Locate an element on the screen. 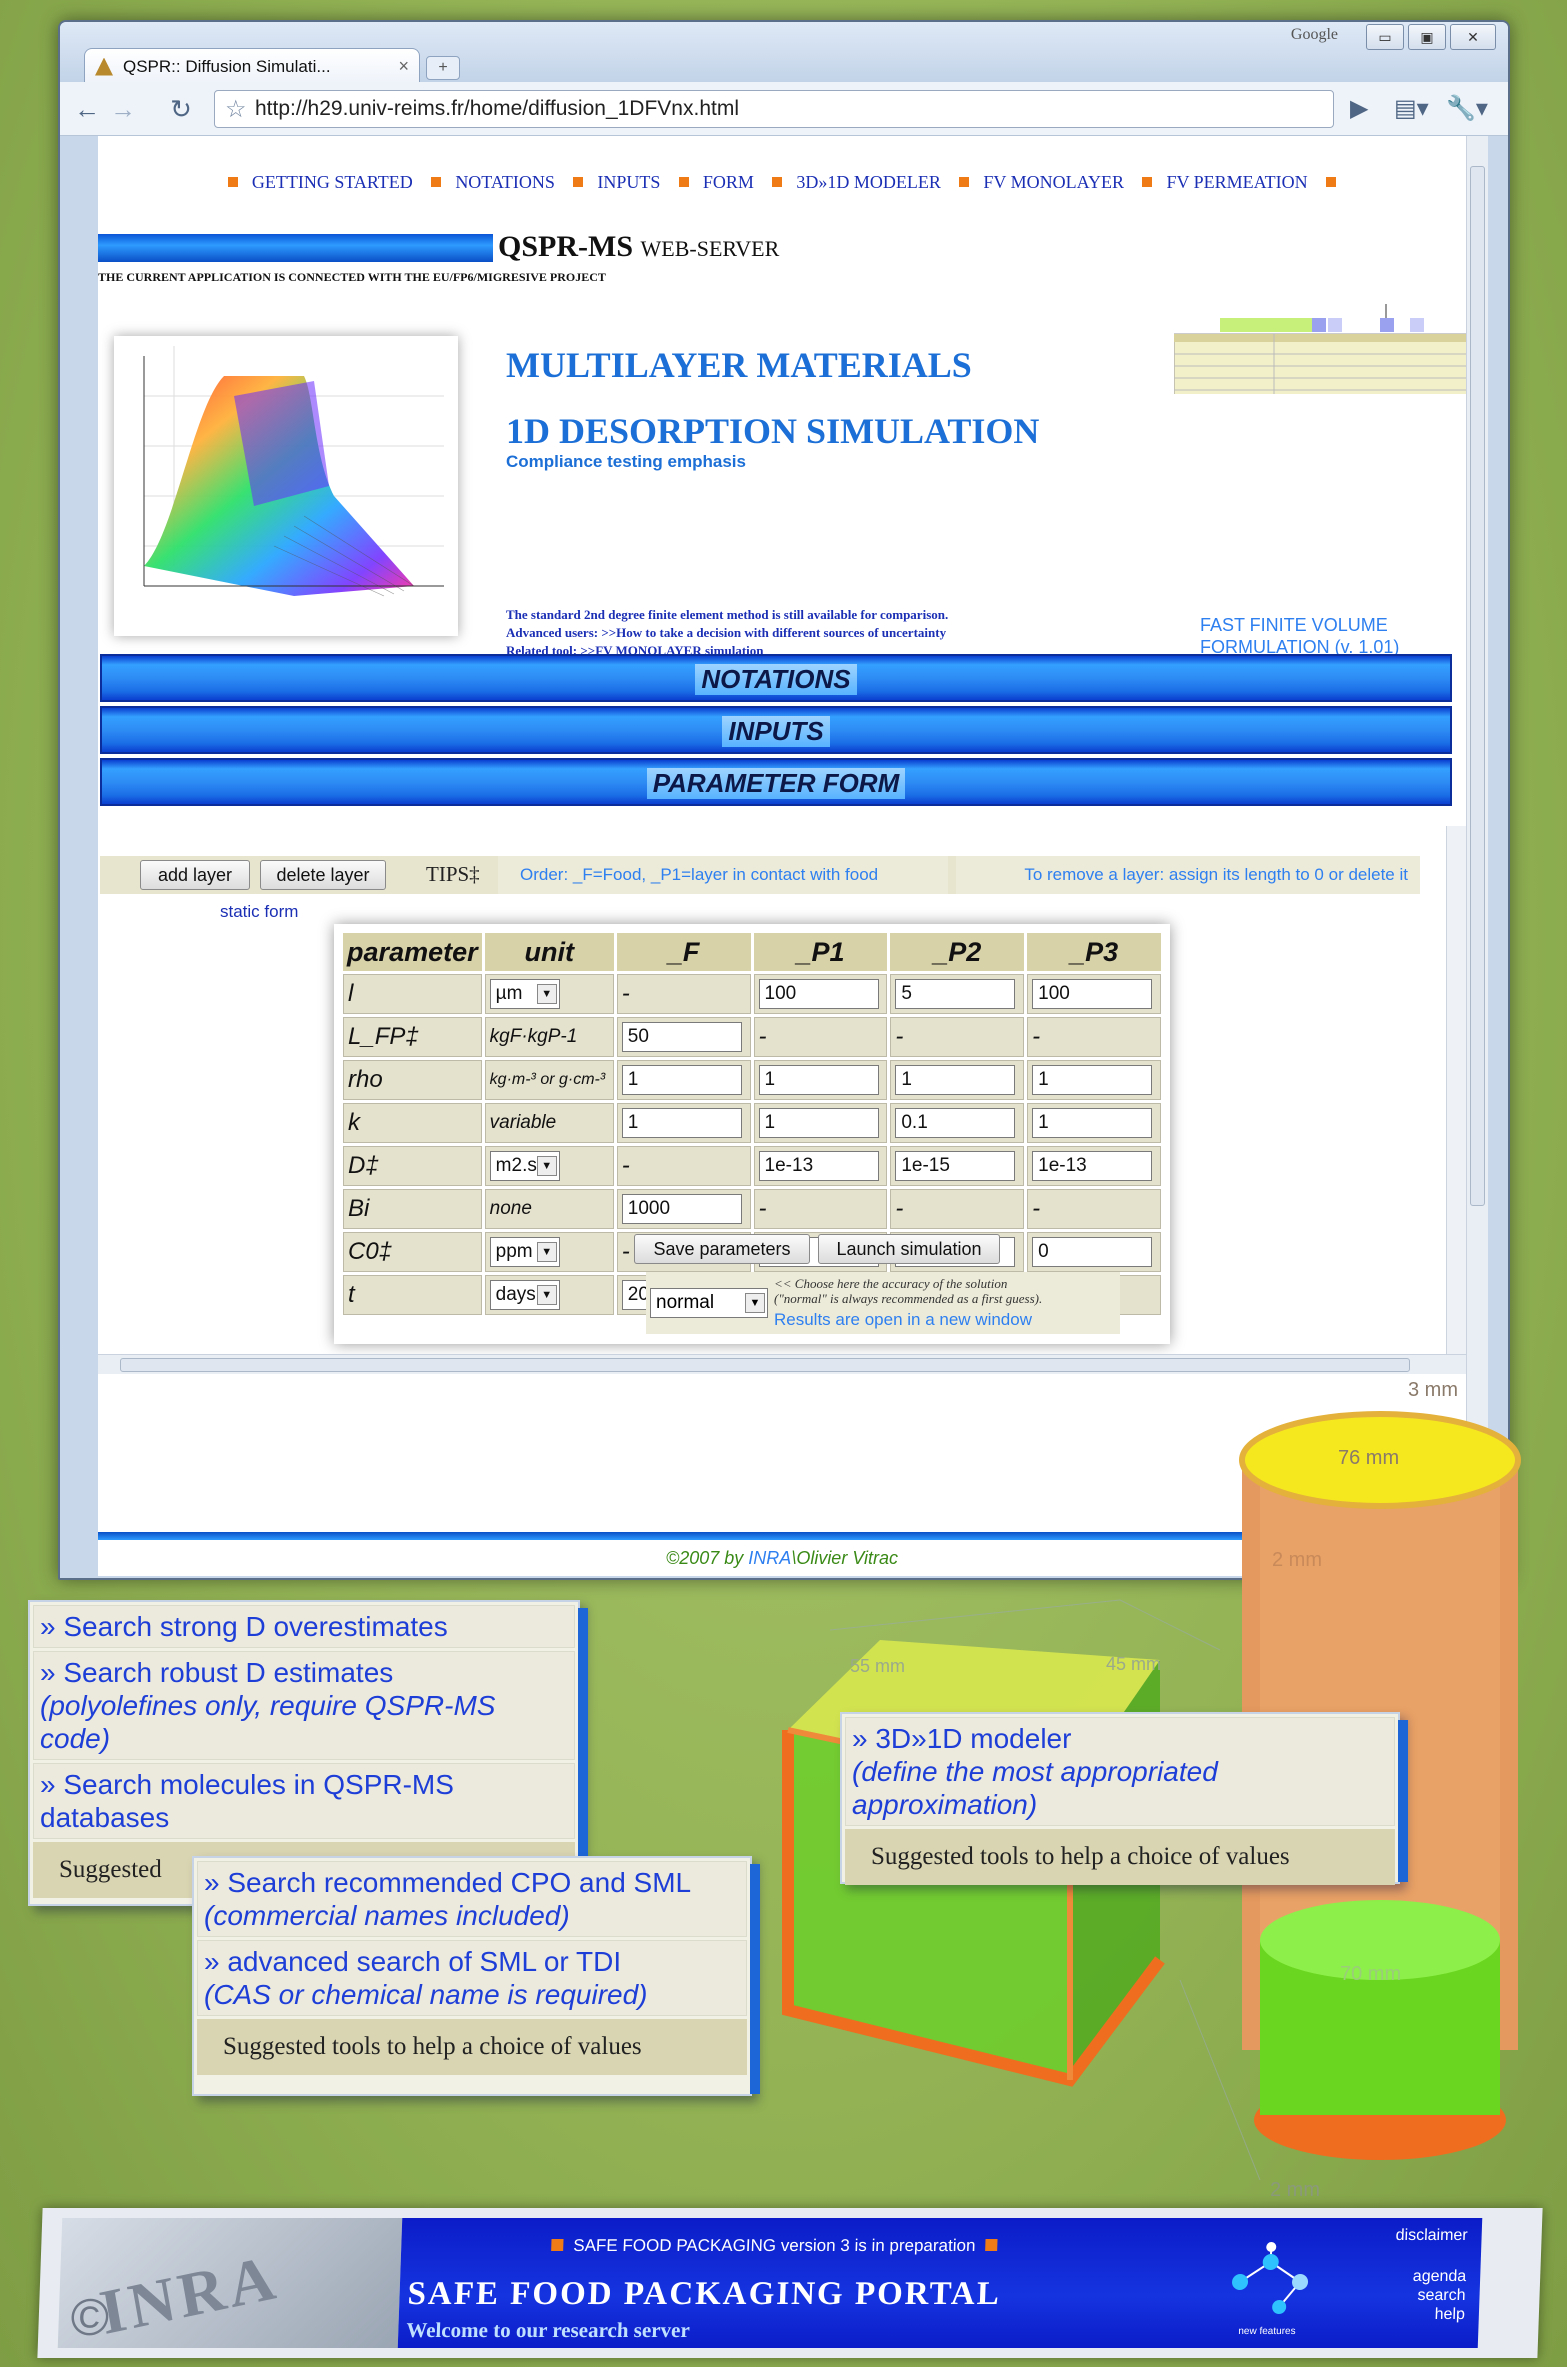  help-link: help is located at coordinates (1429, 2314).